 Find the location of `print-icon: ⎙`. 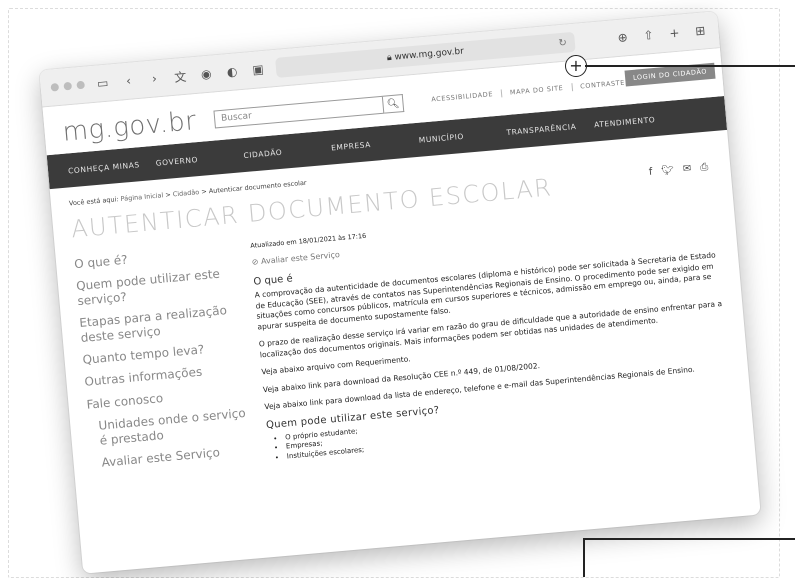

print-icon: ⎙ is located at coordinates (704, 168).